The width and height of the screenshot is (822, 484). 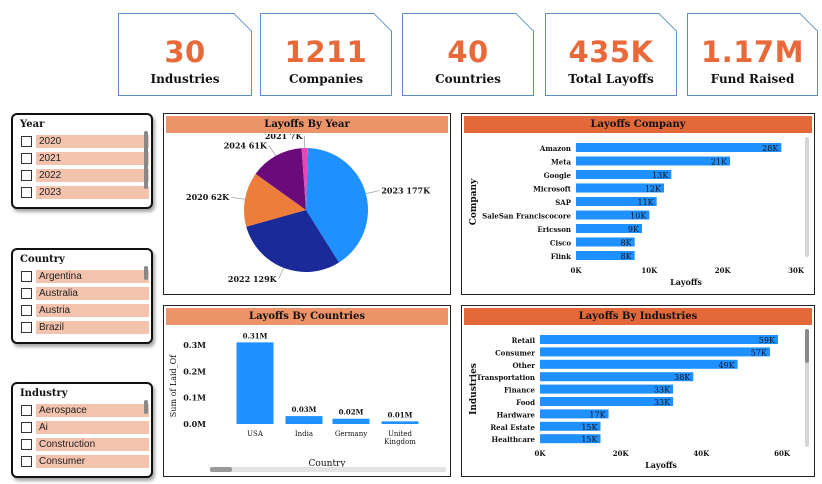 I want to click on slicer-item-construction: Construction, so click(x=85, y=444).